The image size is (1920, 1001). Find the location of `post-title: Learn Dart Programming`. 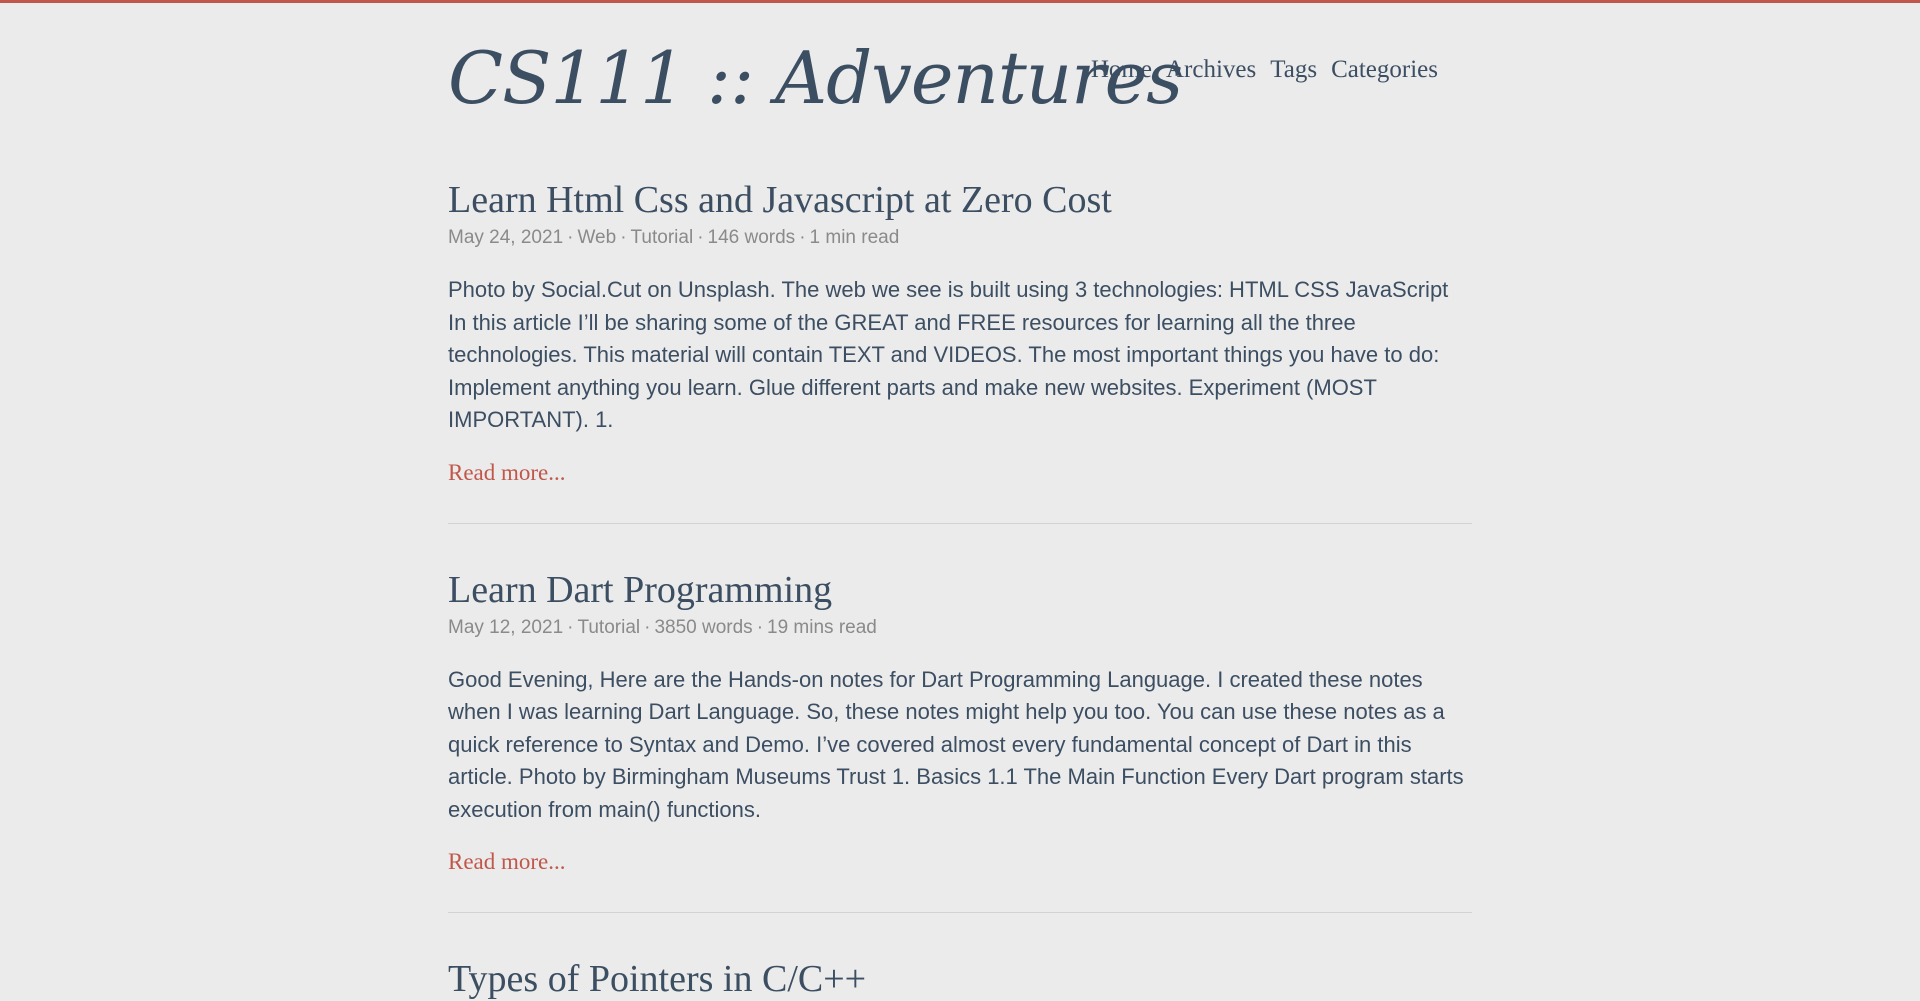

post-title: Learn Dart Programming is located at coordinates (960, 590).